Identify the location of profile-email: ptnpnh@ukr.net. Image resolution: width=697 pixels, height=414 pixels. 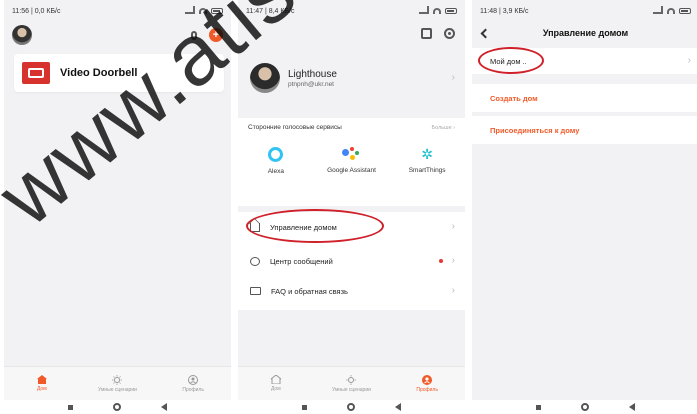
(311, 84).